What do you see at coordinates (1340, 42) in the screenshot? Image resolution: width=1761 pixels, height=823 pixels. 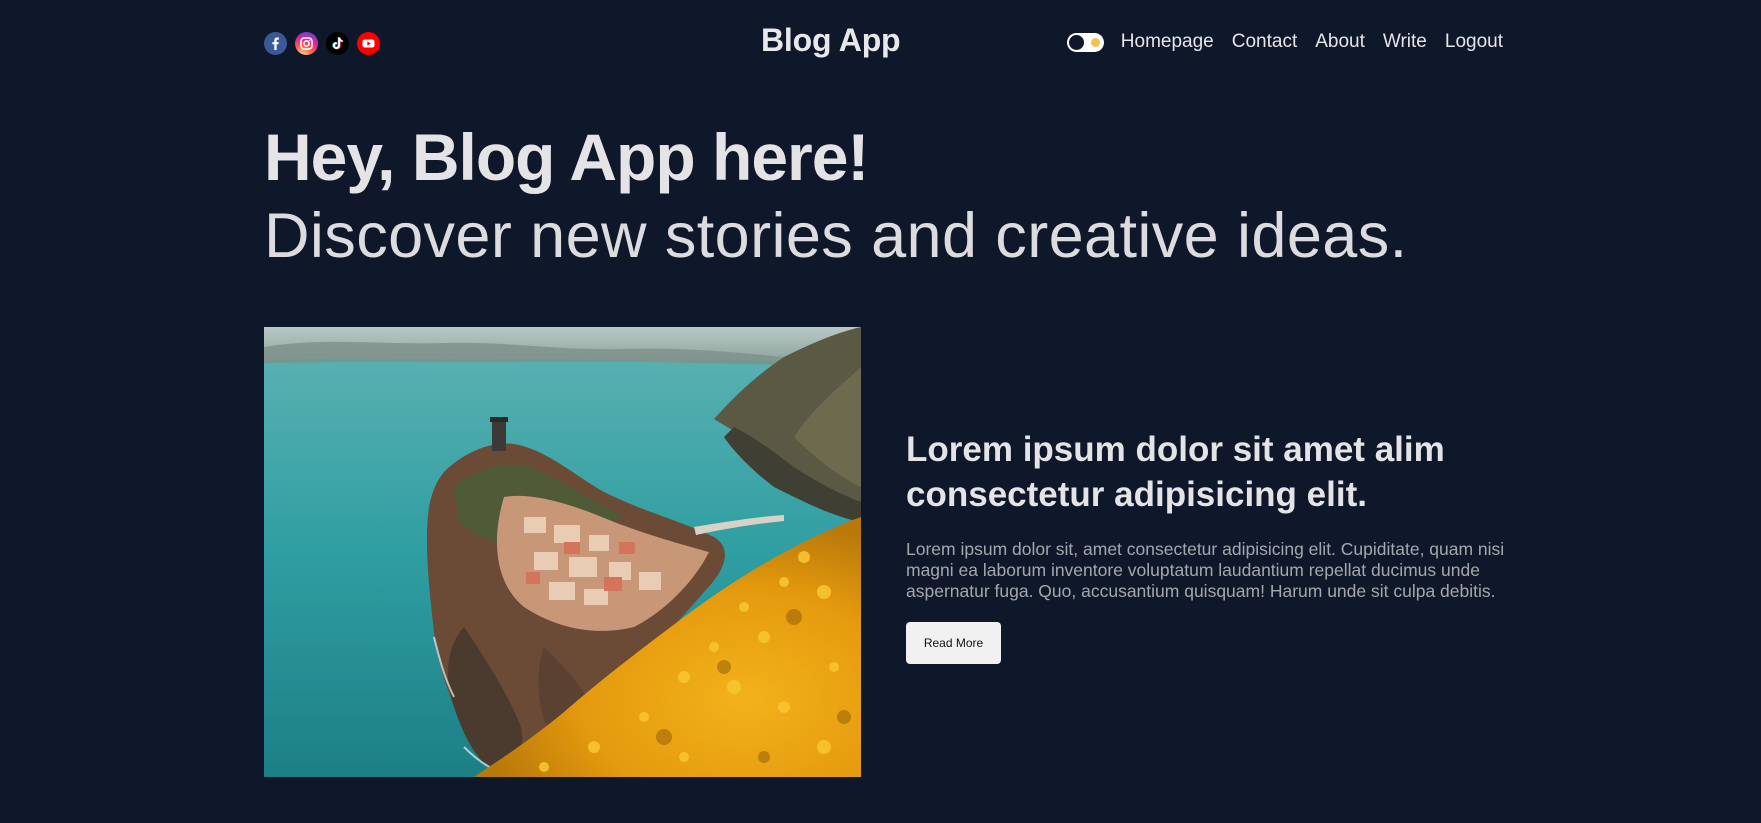 I see `nav-link-about: About` at bounding box center [1340, 42].